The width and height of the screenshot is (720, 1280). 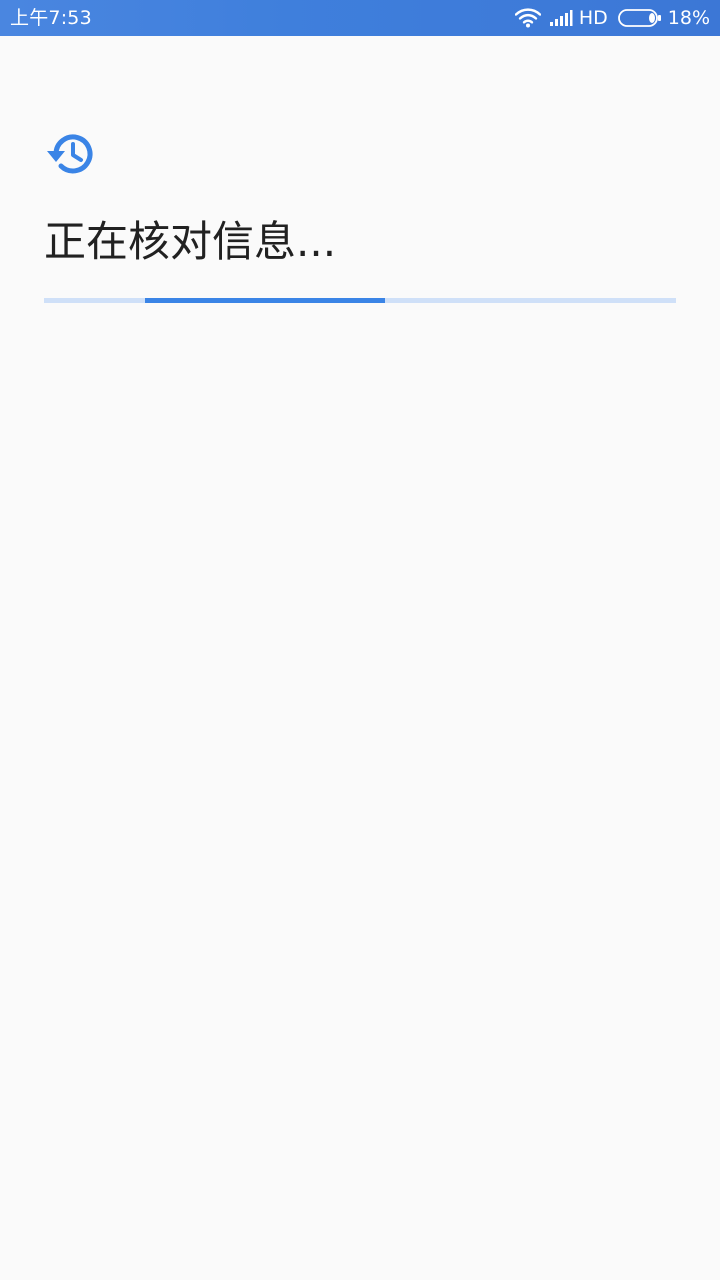 I want to click on history-icon, so click(x=70, y=154).